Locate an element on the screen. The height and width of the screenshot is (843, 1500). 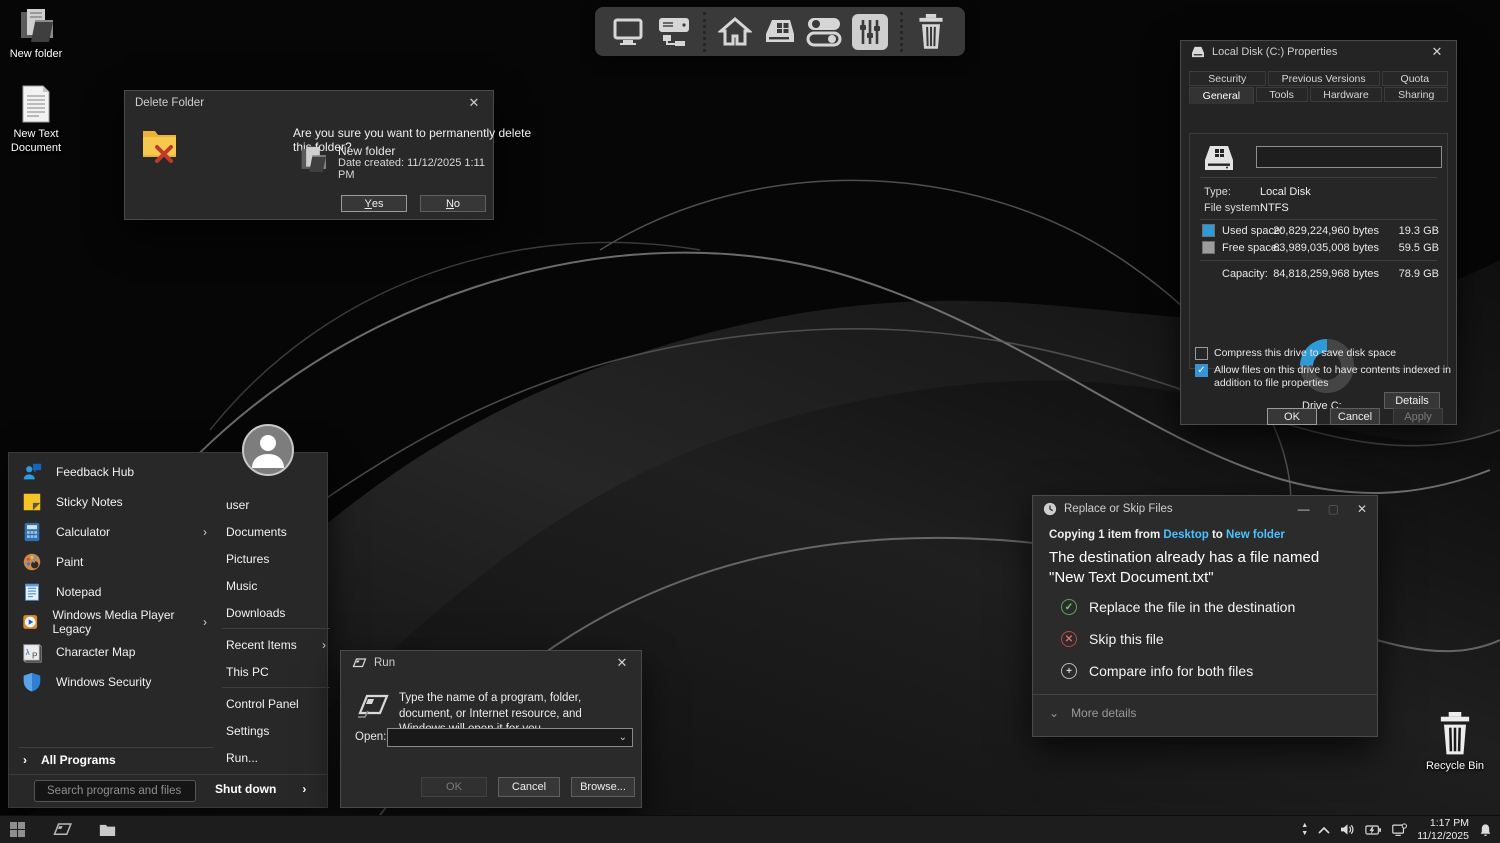
notification-bell-icon is located at coordinates (1485, 830).